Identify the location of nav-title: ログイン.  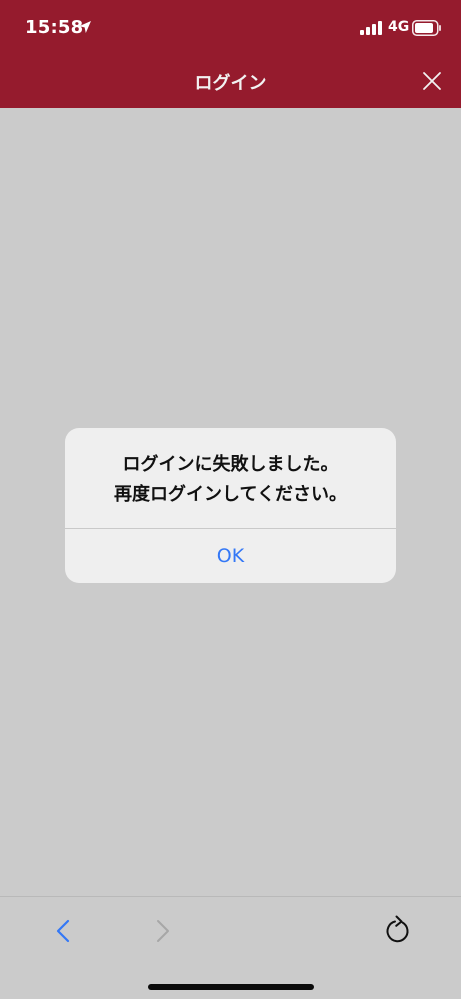
(230, 83).